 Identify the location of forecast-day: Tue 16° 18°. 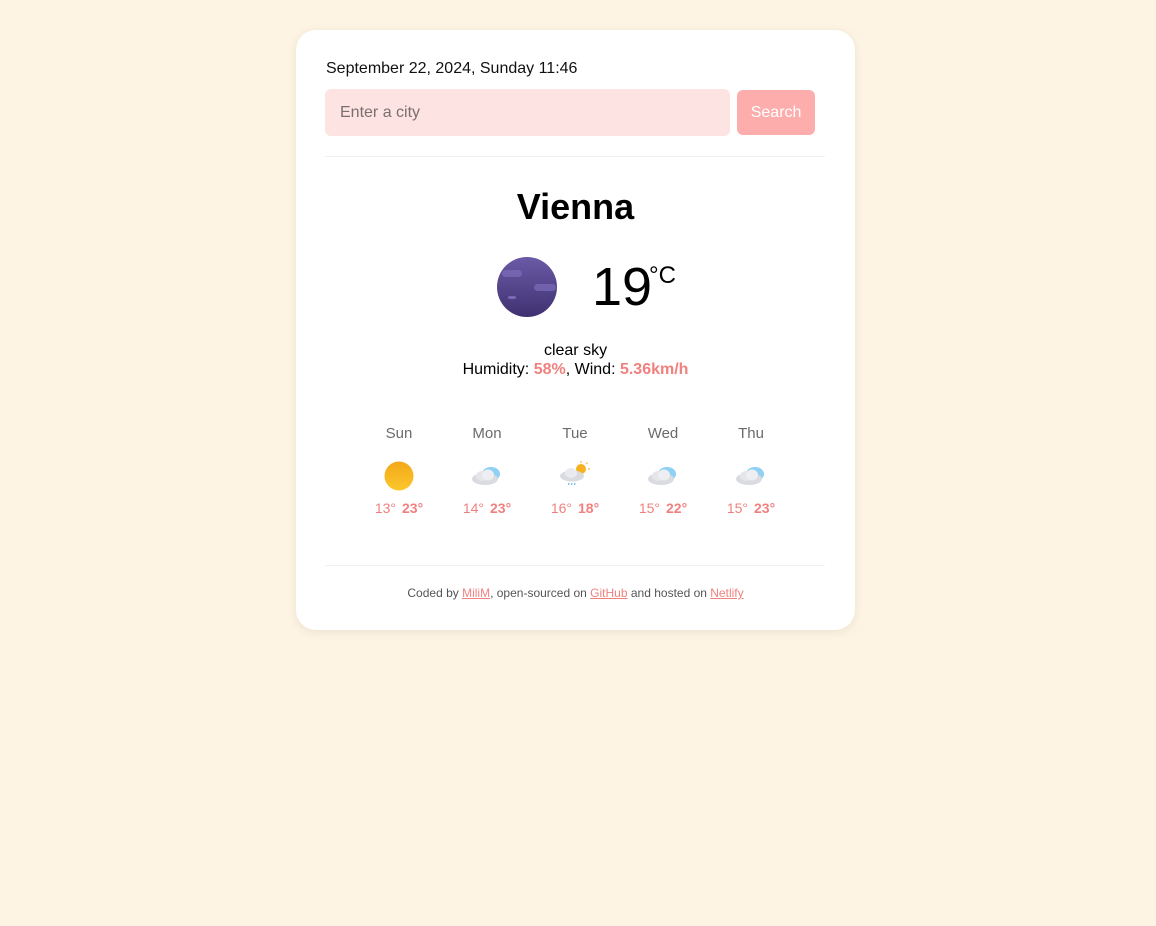
(575, 479).